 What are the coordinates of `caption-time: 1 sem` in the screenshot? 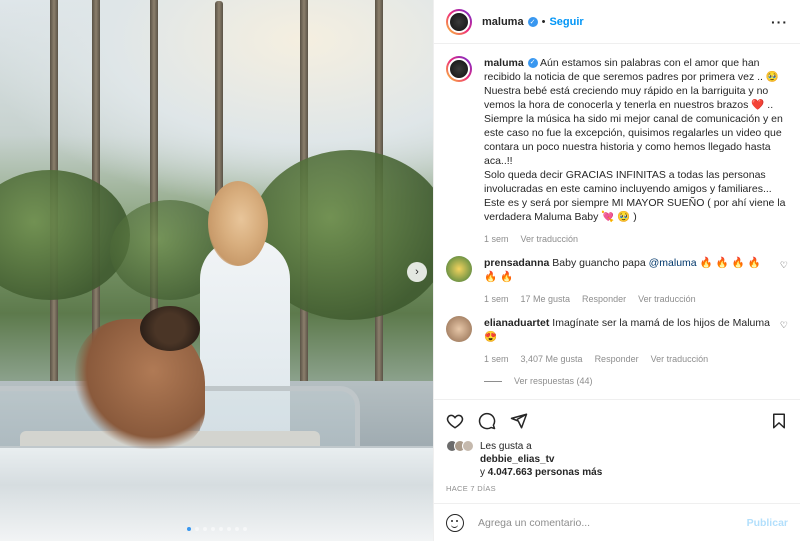 It's located at (496, 239).